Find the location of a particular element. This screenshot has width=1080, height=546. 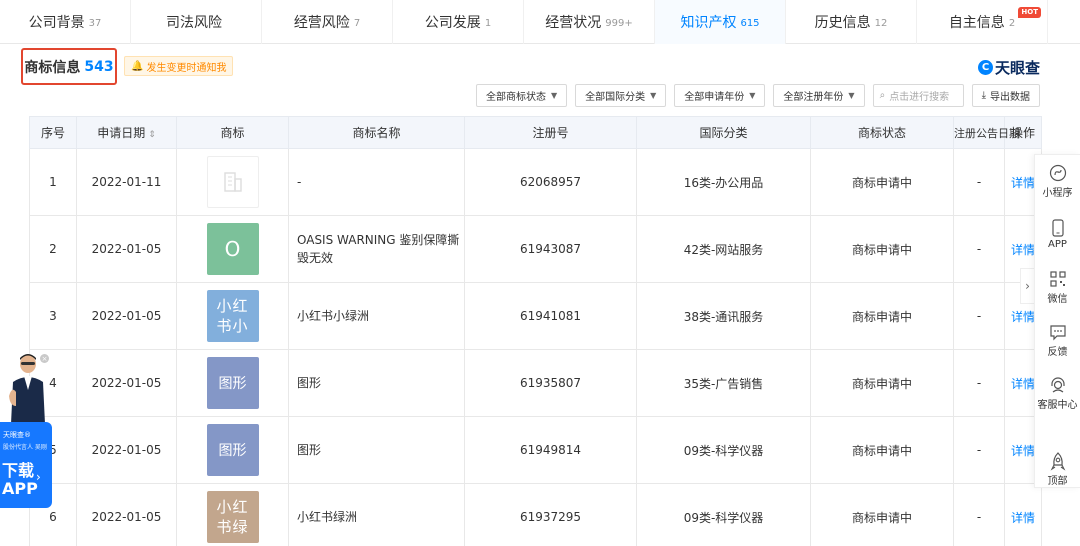

tab-intellectual-property: 知识产权 615 is located at coordinates (720, 22).